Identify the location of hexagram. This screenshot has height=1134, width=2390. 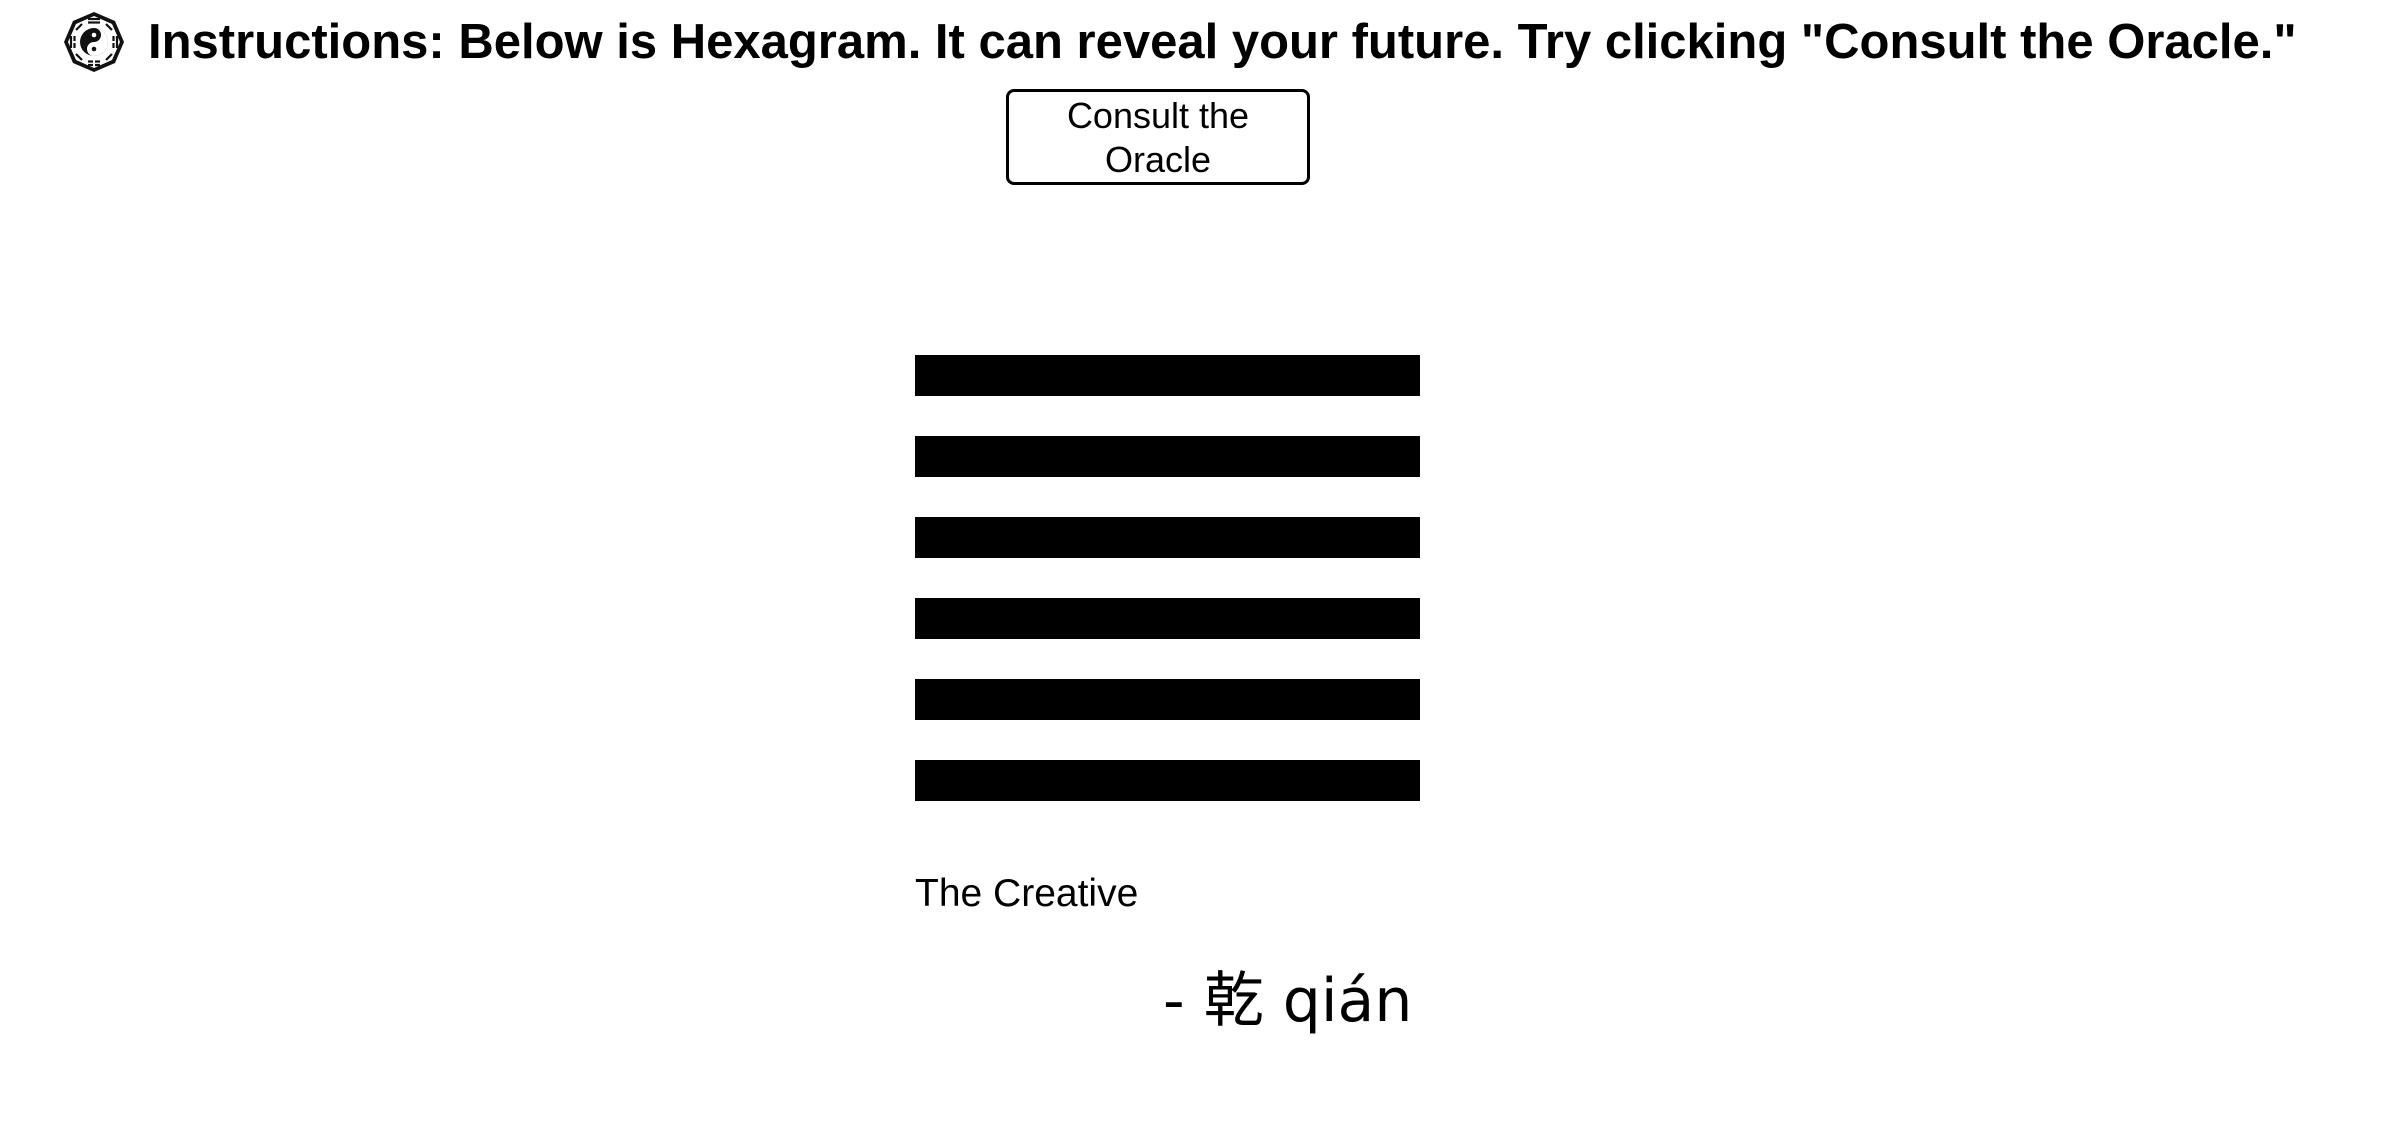
(1167, 598).